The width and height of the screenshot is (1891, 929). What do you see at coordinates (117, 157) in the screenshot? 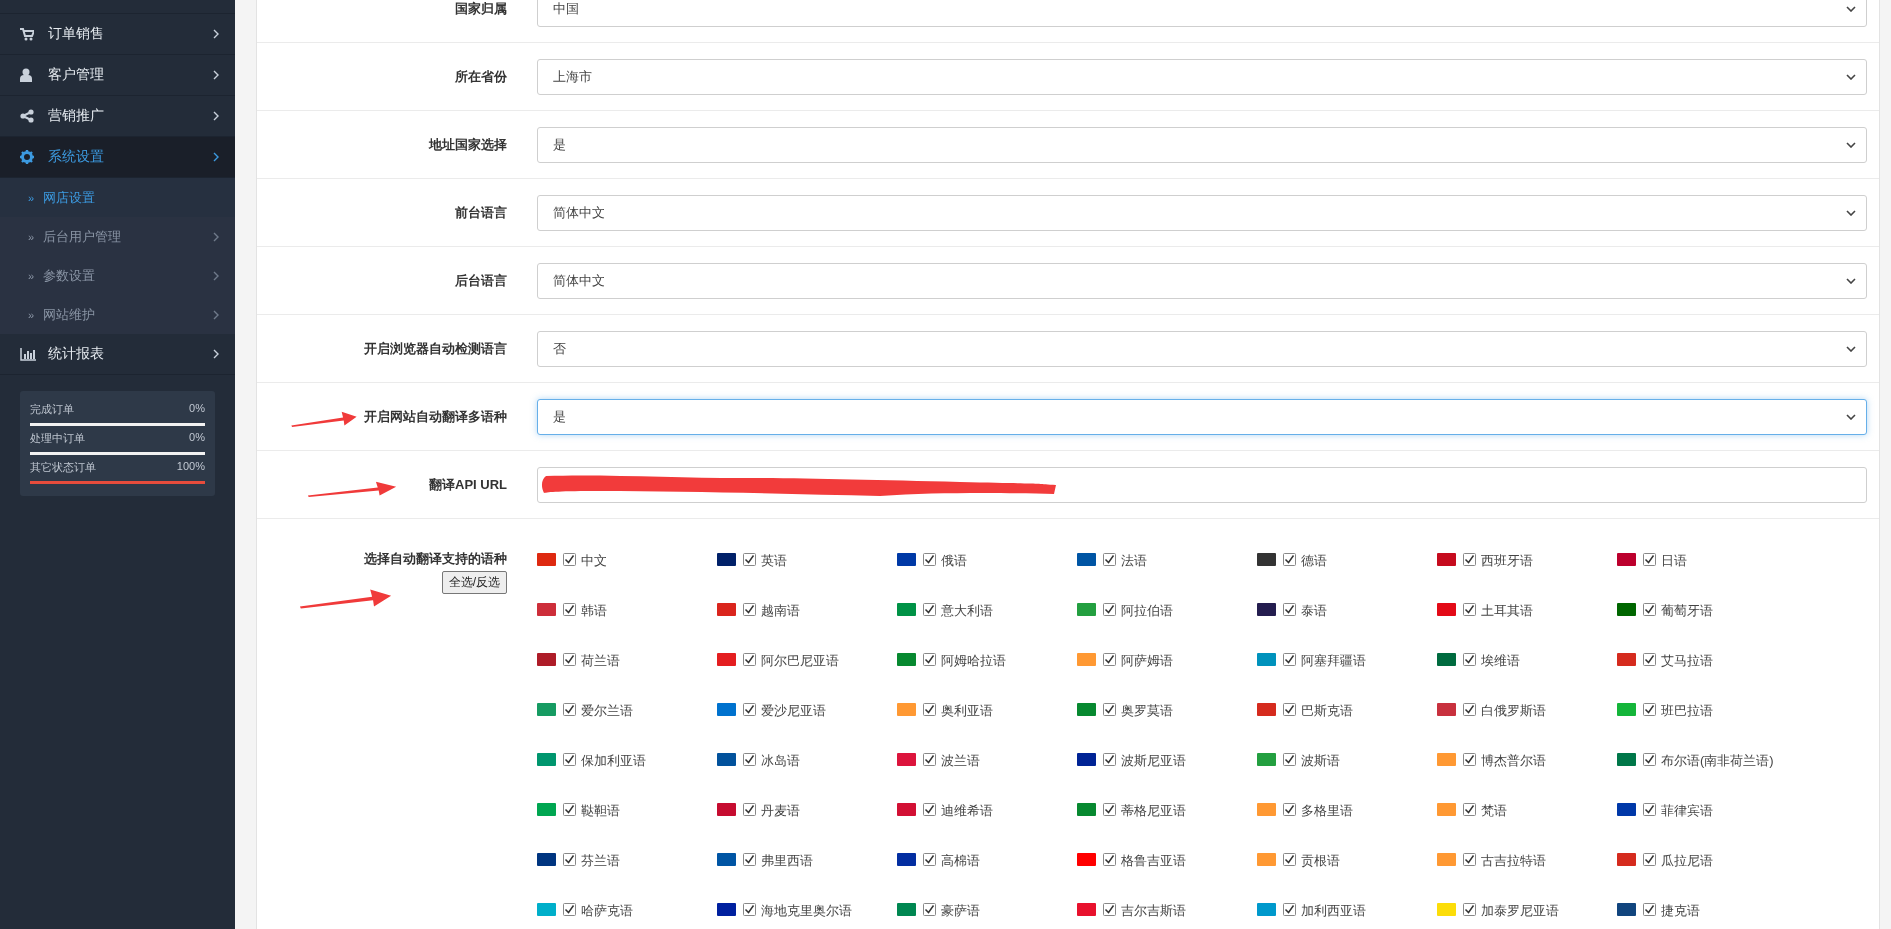
I see `sidebar-item: 系统设置` at bounding box center [117, 157].